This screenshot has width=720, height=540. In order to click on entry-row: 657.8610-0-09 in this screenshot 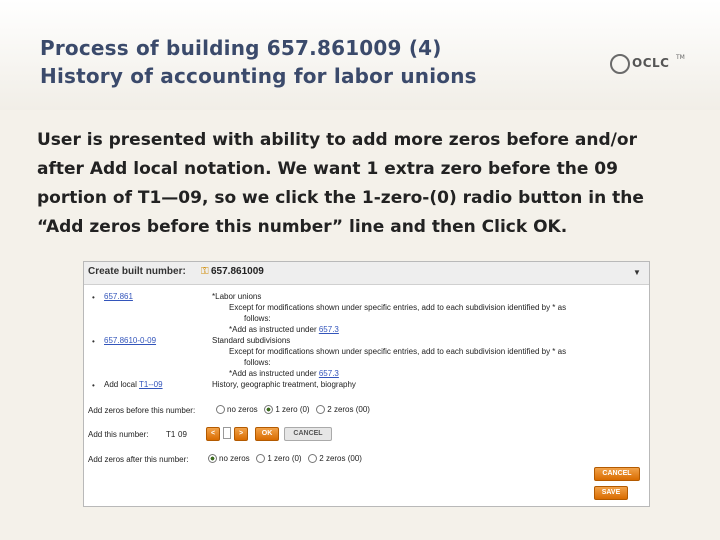, I will do `click(130, 340)`.